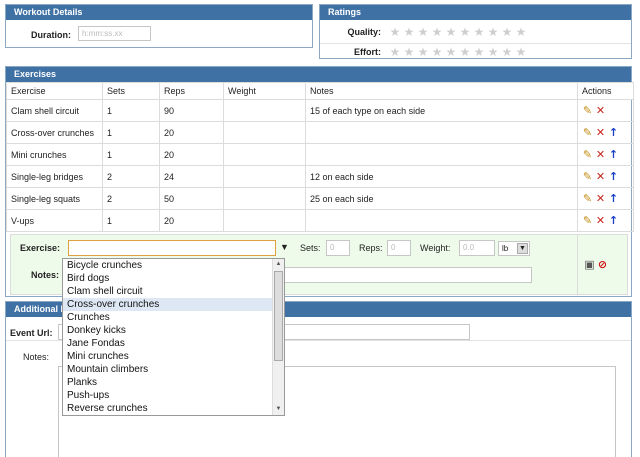  What do you see at coordinates (458, 32) in the screenshot?
I see `quality-stars: ★ ★ ★ ★ ★ ★ ★ ★ ★ ★` at bounding box center [458, 32].